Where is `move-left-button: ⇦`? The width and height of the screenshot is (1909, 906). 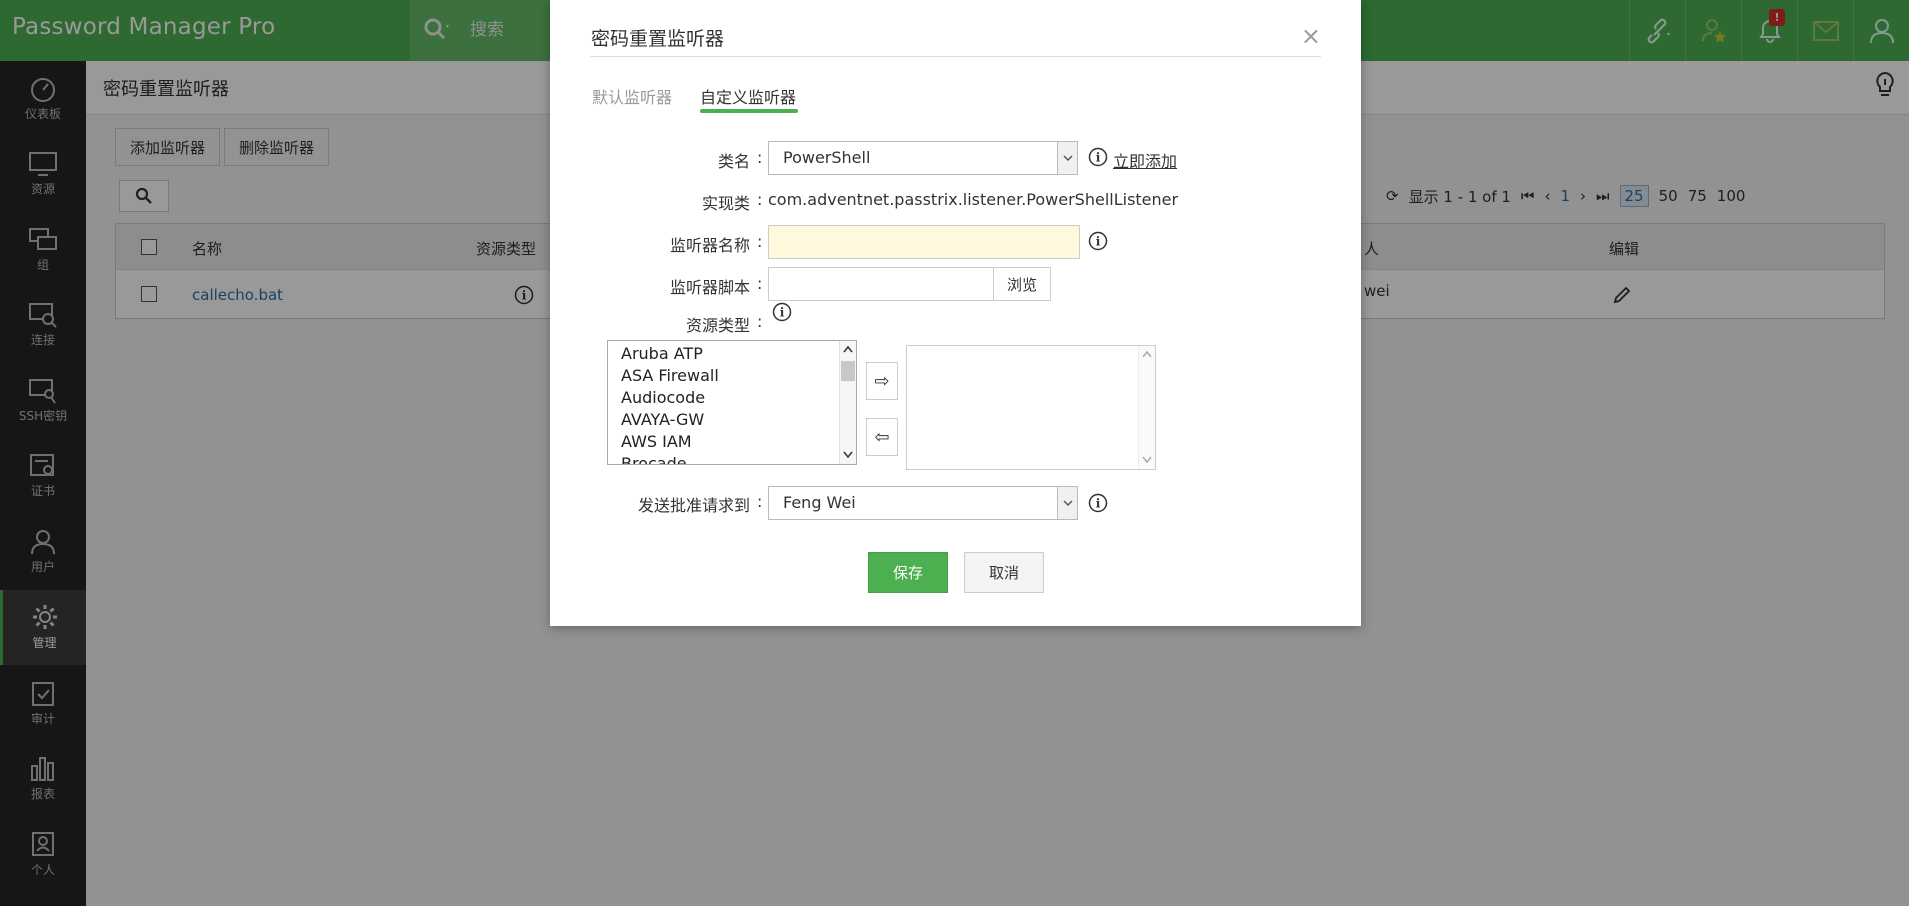
move-left-button: ⇦ is located at coordinates (882, 437).